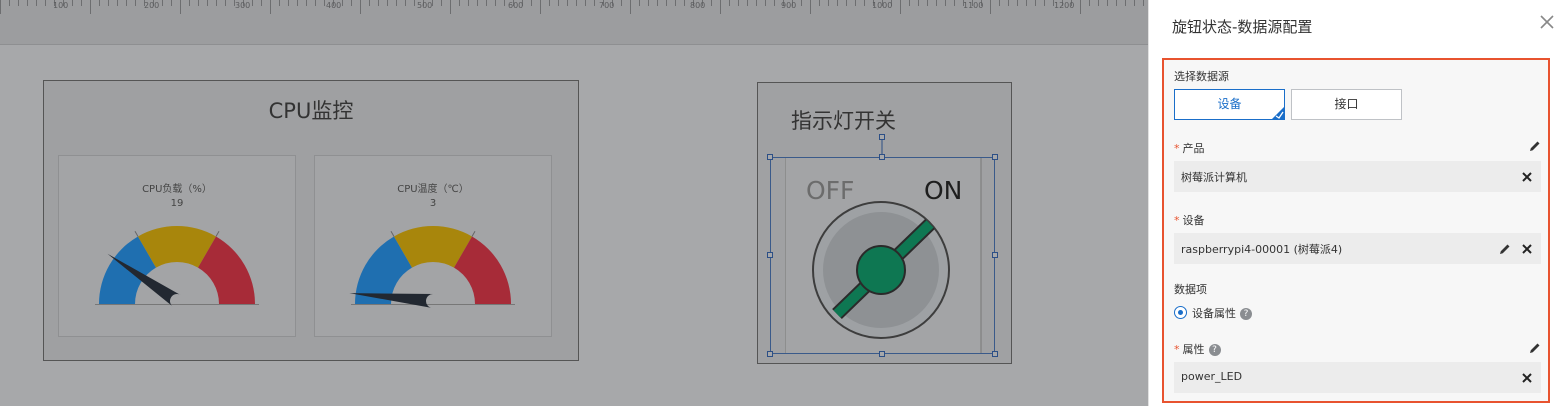 This screenshot has width=1563, height=406. I want to click on attribute-label-text: 属性, so click(1193, 349).